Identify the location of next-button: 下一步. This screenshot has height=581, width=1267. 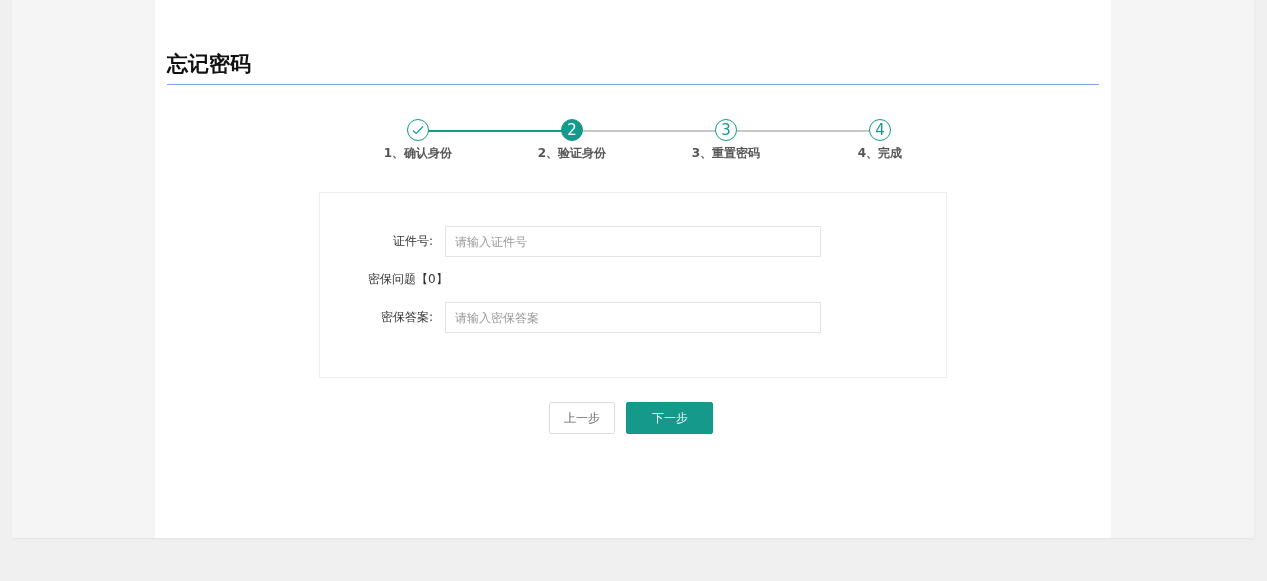
(669, 418).